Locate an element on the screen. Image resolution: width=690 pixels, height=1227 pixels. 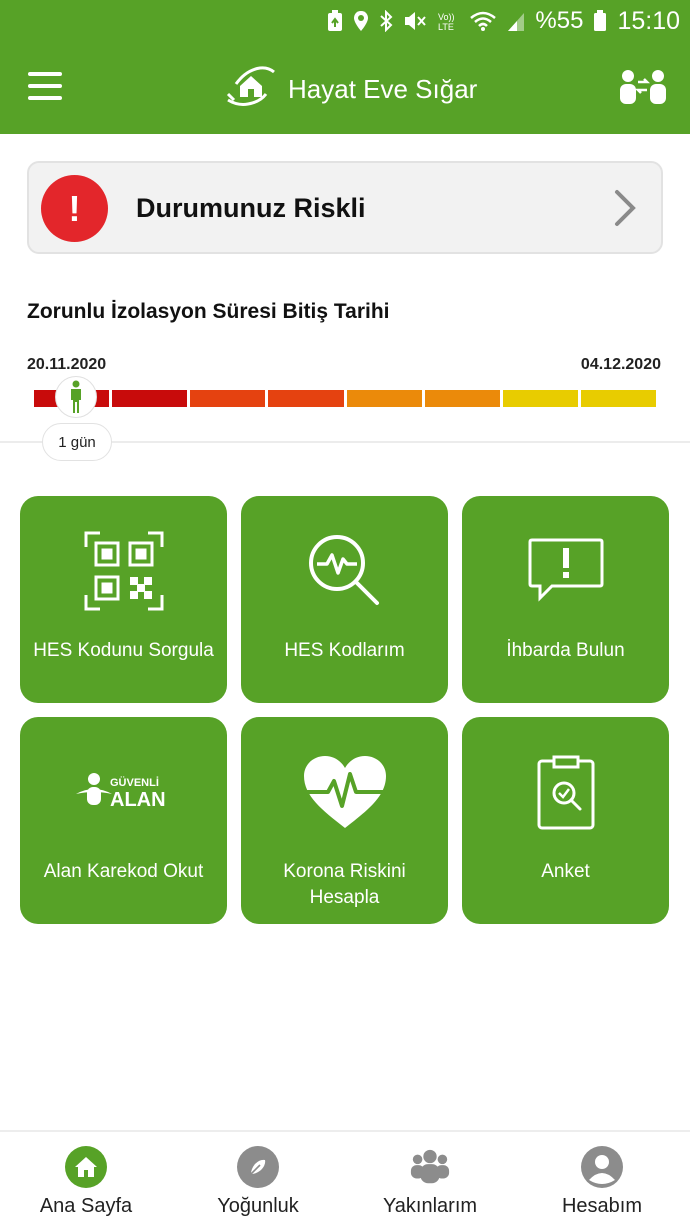
isolation-progress-bar is located at coordinates (345, 398).